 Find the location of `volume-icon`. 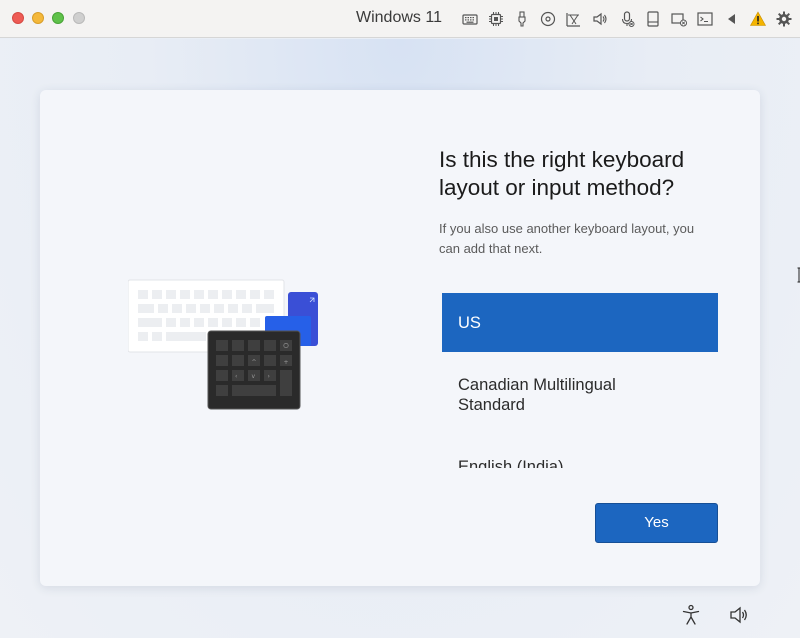

volume-icon is located at coordinates (739, 615).